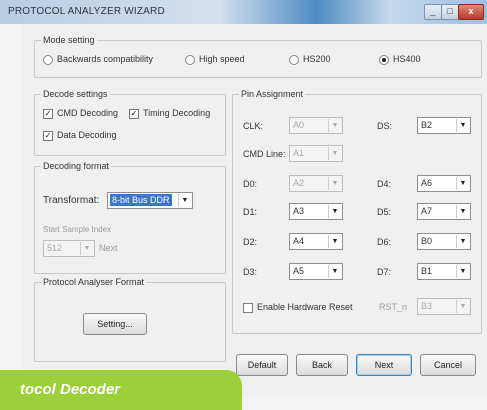 The image size is (487, 410). I want to click on caption-banner-text: tocol Decoder, so click(70, 389).